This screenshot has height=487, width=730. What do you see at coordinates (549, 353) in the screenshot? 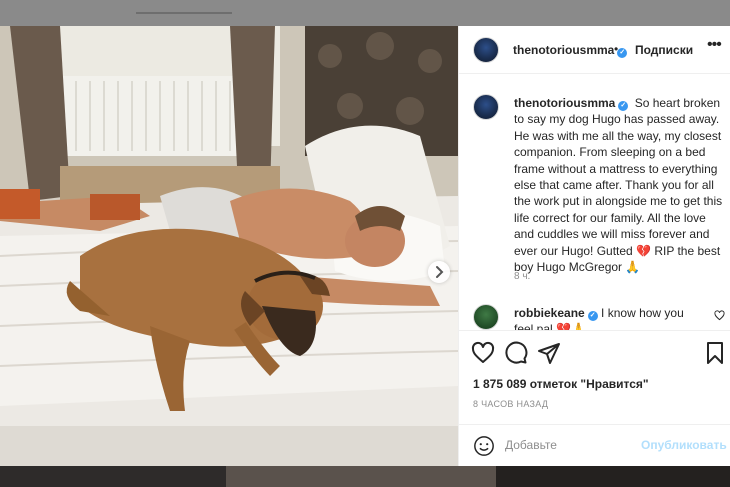
I see `share-icon` at bounding box center [549, 353].